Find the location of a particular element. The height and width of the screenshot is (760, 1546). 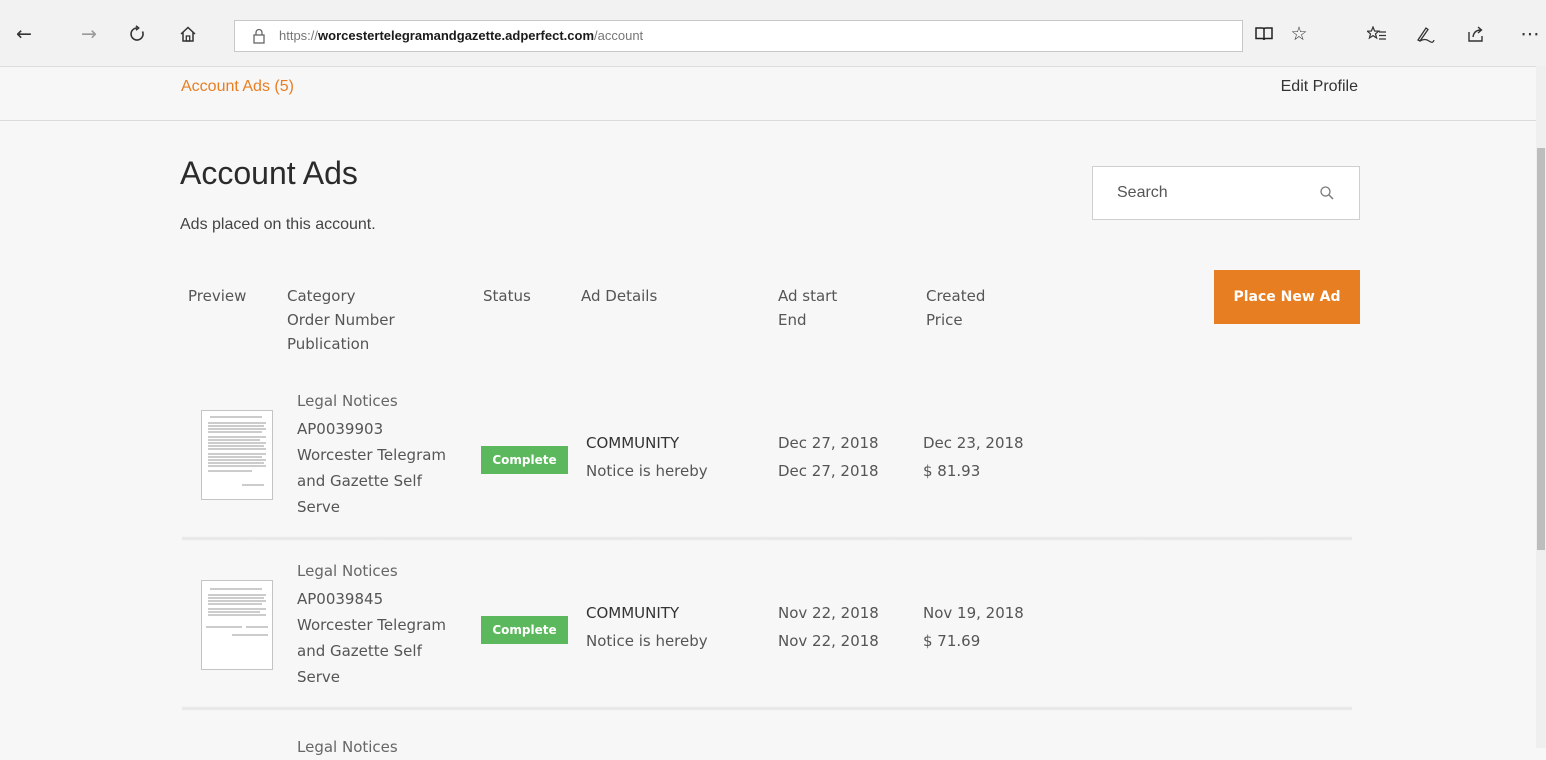

search-placeholder: Search is located at coordinates (1142, 192).